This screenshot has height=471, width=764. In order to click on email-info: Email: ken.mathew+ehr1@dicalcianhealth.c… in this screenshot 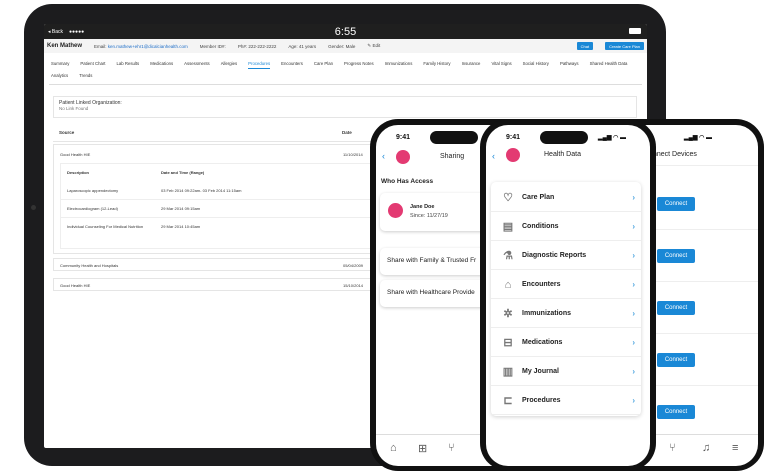, I will do `click(141, 46)`.